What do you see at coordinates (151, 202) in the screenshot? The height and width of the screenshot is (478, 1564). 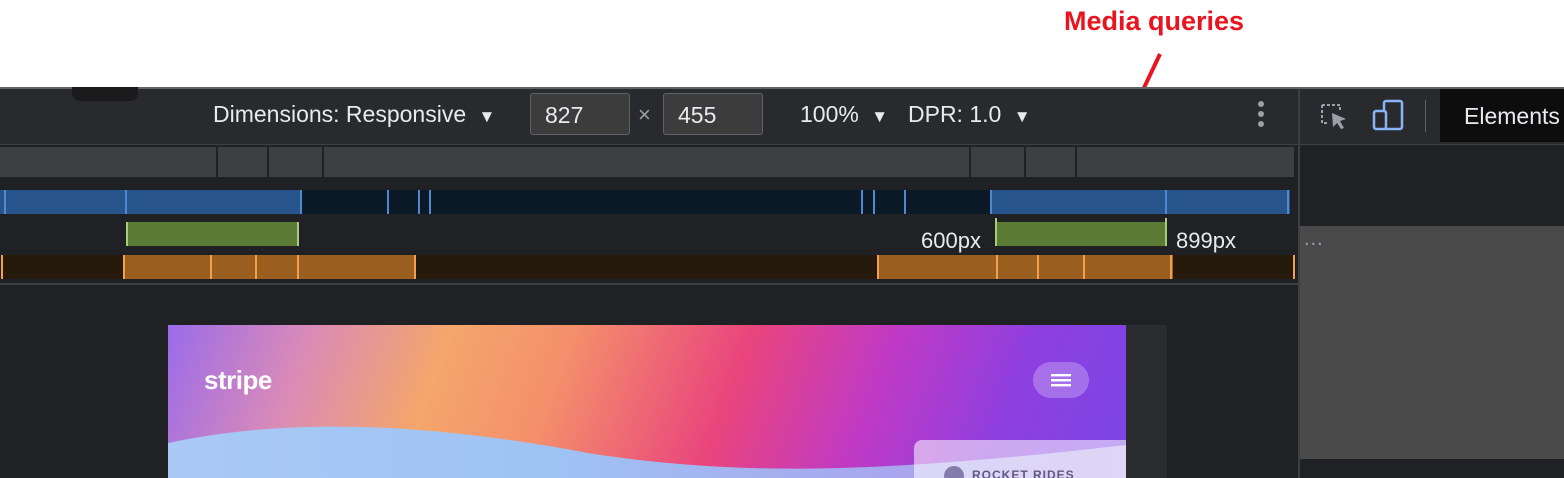 I see `max-width-query-left` at bounding box center [151, 202].